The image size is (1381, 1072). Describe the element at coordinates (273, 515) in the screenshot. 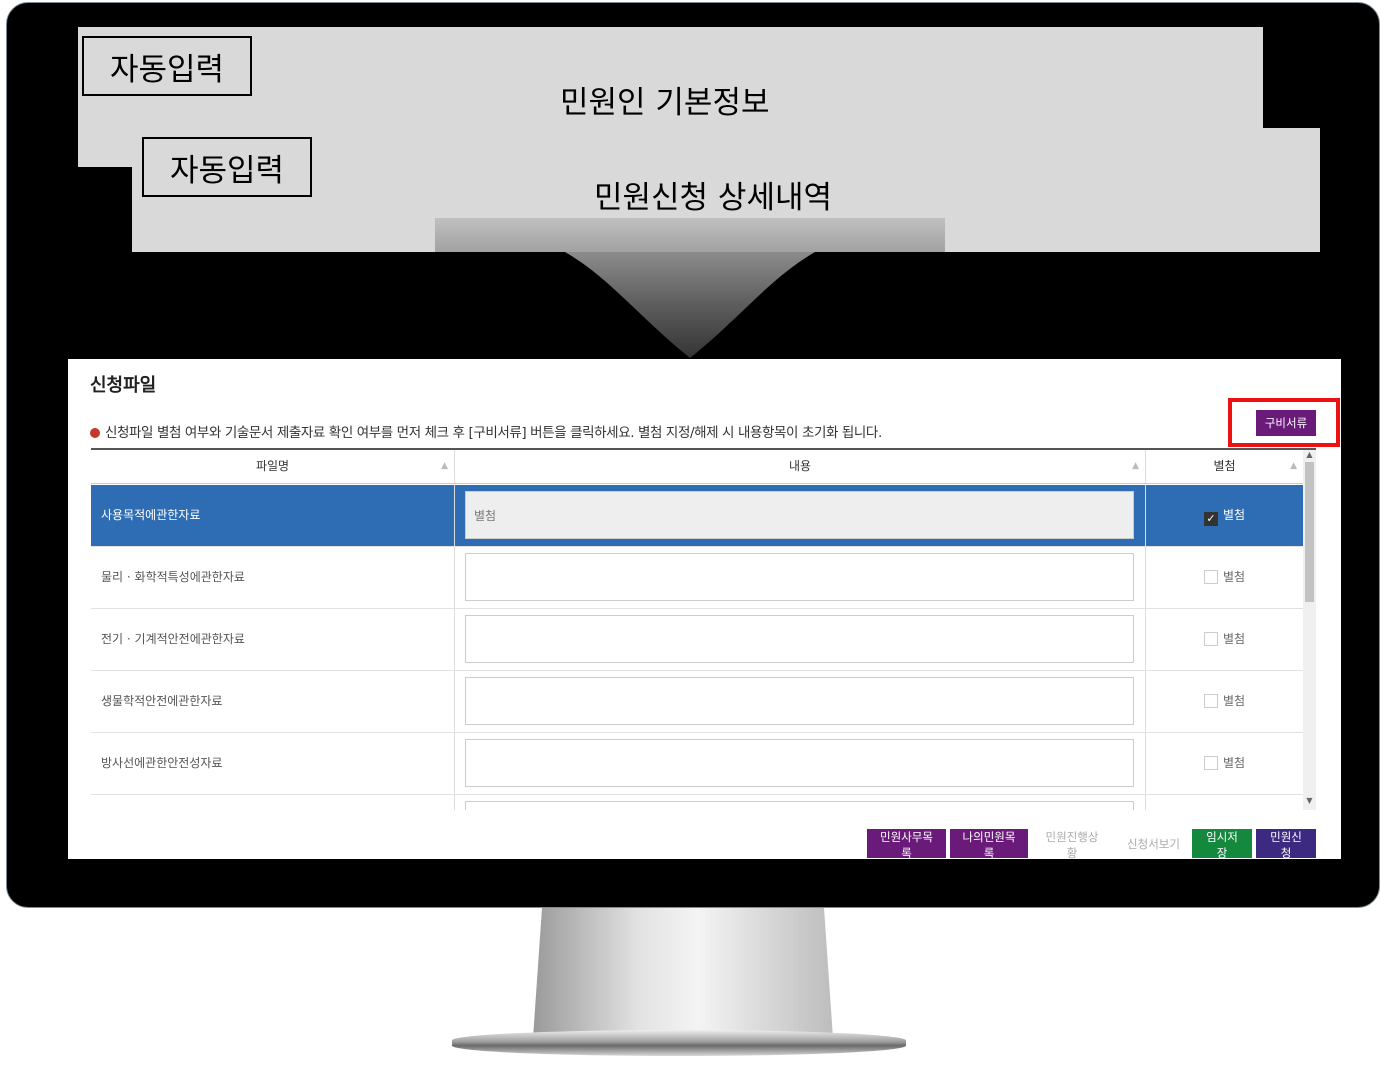

I see `file-name-cell: 사용목적에관한자료` at that location.